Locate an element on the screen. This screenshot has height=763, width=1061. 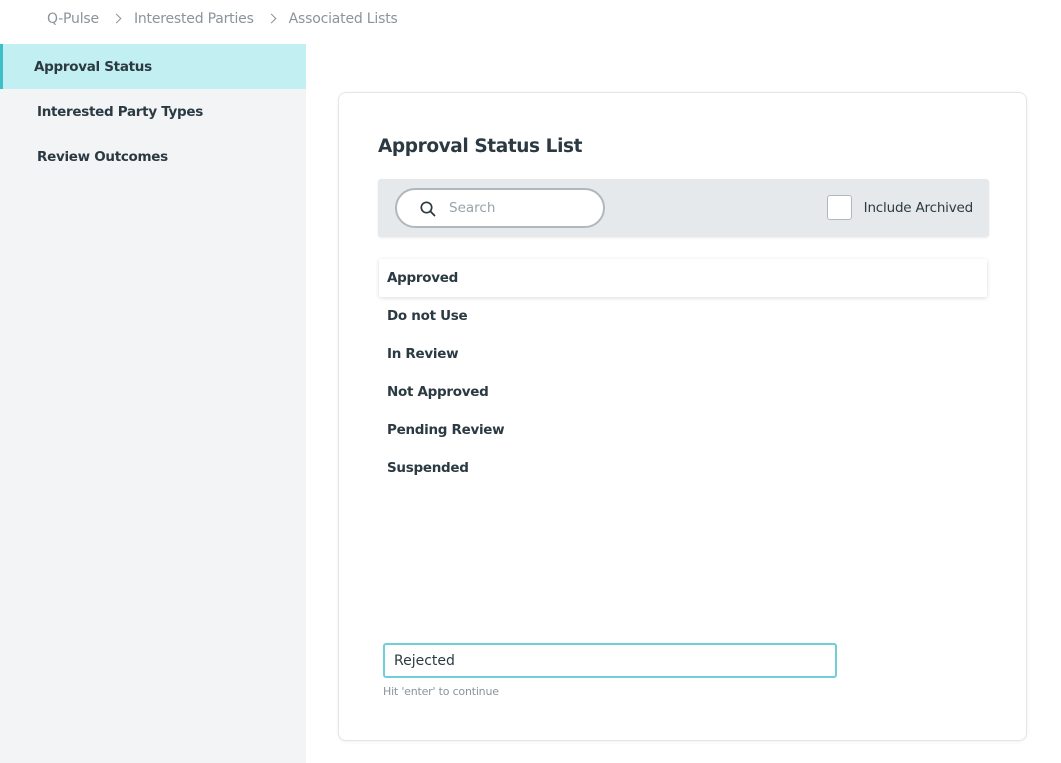
breadcrumb-item-interested-parties: Interested Parties is located at coordinates (194, 19).